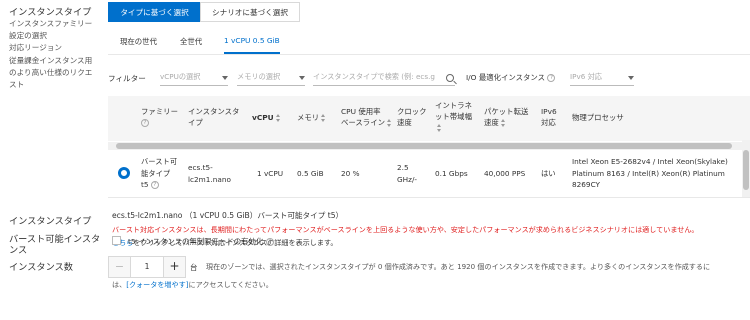 Image resolution: width=750 pixels, height=320 pixels. Describe the element at coordinates (116, 240) in the screenshot. I see `unlimited-mode-checkbox` at that location.